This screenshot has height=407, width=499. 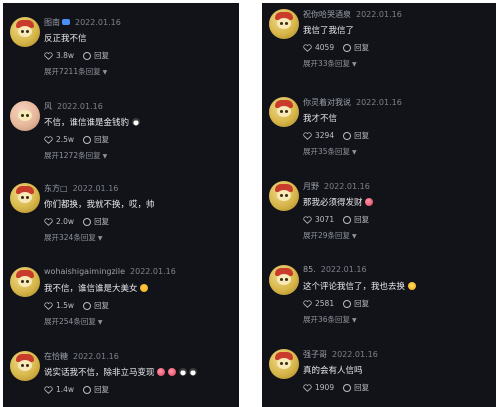 What do you see at coordinates (73, 237) in the screenshot?
I see `expand-replies-link: 展开324条回复 ▼` at bounding box center [73, 237].